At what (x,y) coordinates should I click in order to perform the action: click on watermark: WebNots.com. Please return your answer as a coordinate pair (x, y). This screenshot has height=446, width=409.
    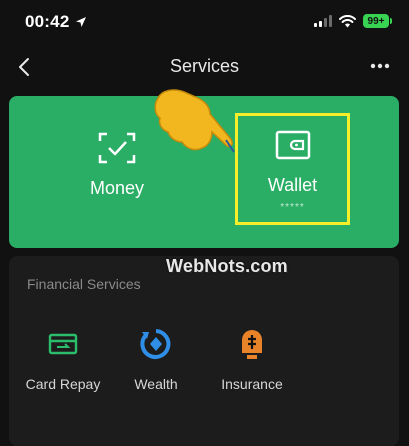
    Looking at the image, I should click on (227, 266).